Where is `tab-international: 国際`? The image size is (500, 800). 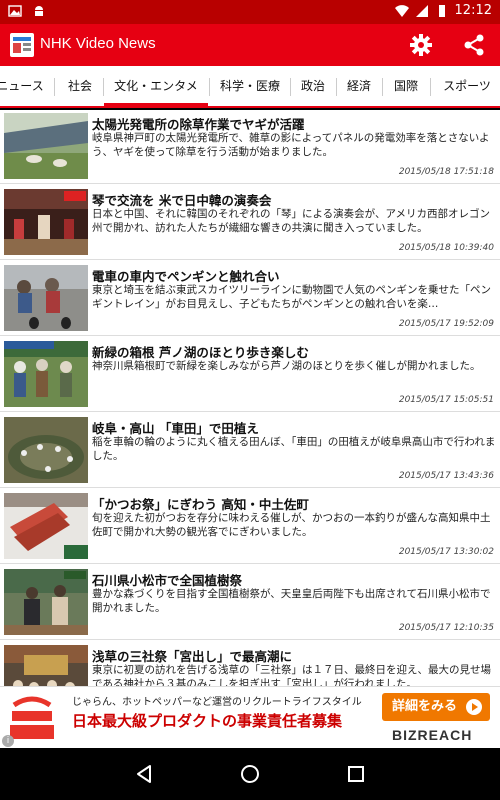 tab-international: 国際 is located at coordinates (406, 86).